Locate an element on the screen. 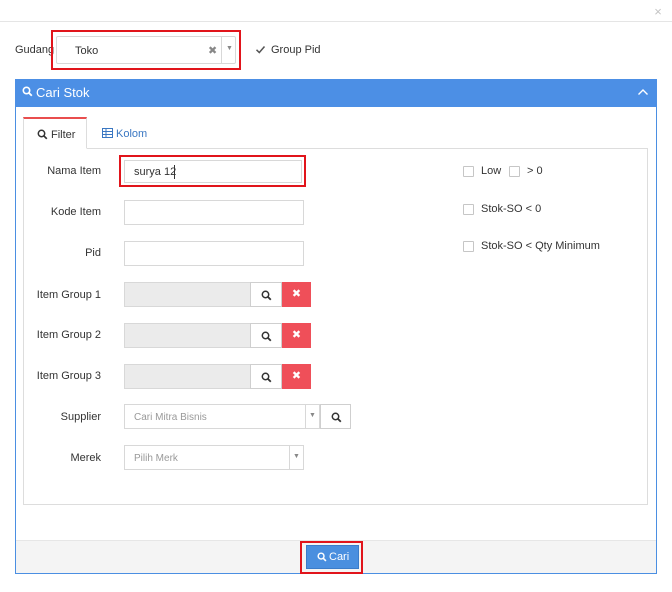 The height and width of the screenshot is (592, 672). item-group-1-input is located at coordinates (187, 294).